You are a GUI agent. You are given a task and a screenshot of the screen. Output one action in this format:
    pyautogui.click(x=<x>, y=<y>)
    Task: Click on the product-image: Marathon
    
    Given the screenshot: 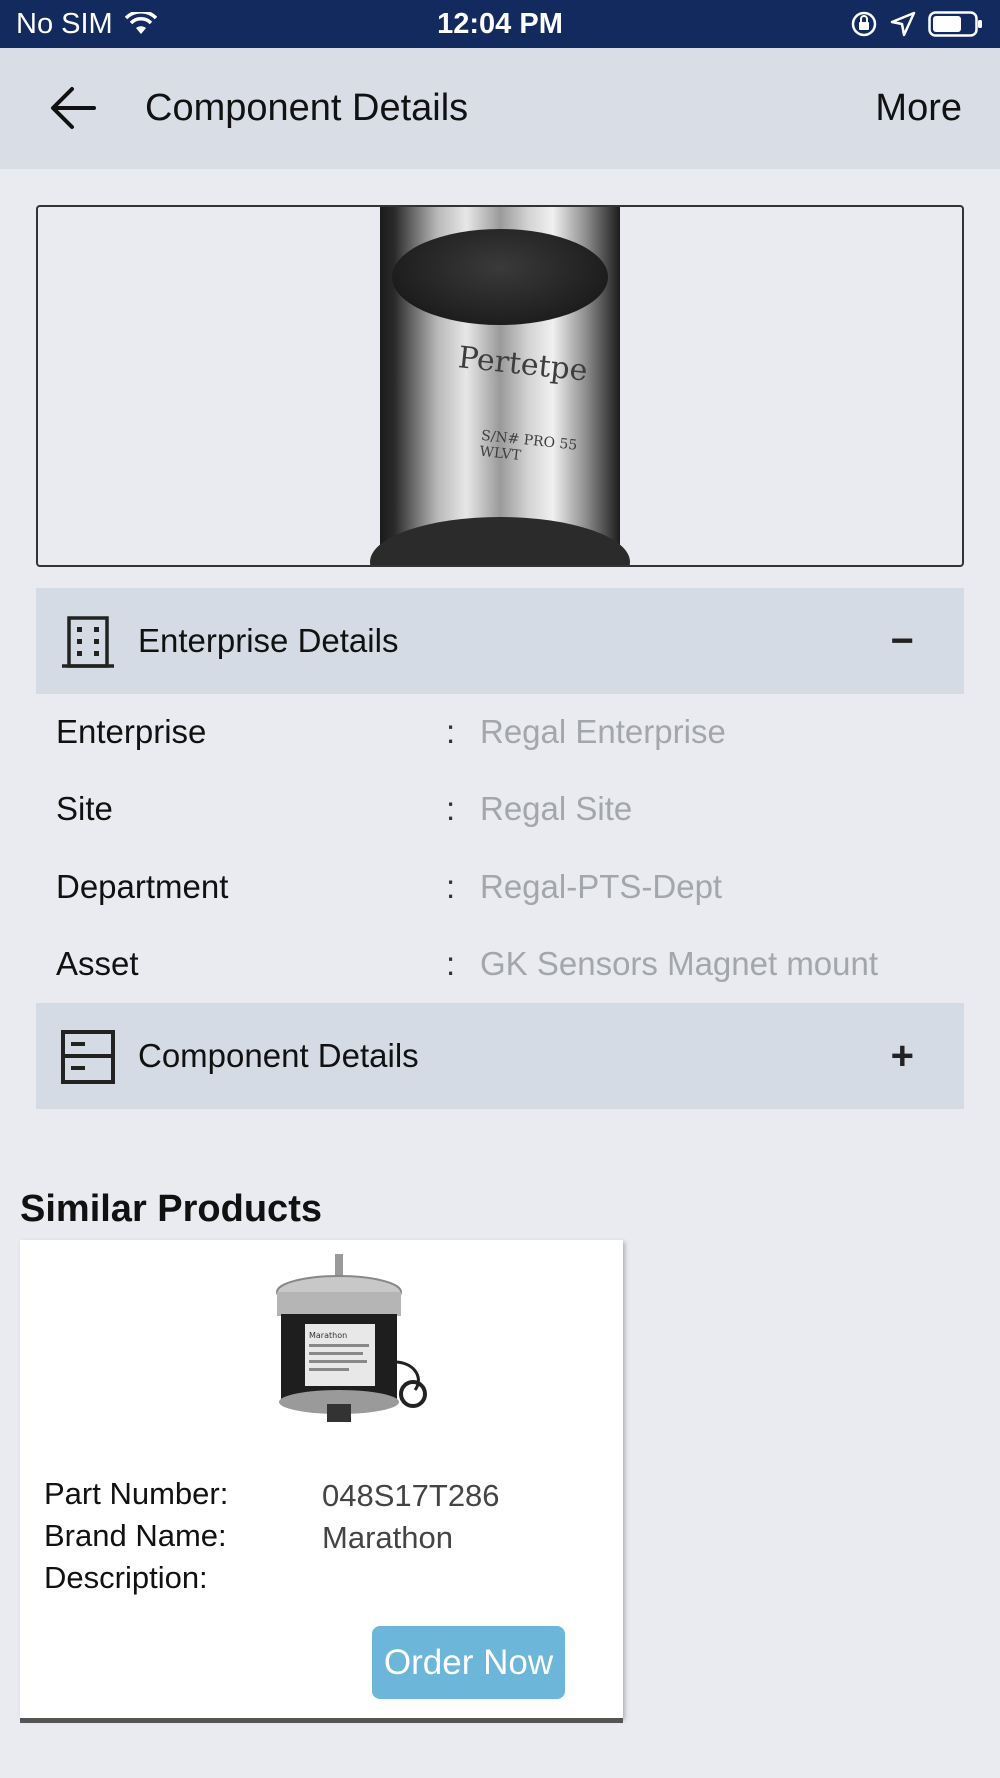 What is the action you would take?
    pyautogui.click(x=345, y=1342)
    